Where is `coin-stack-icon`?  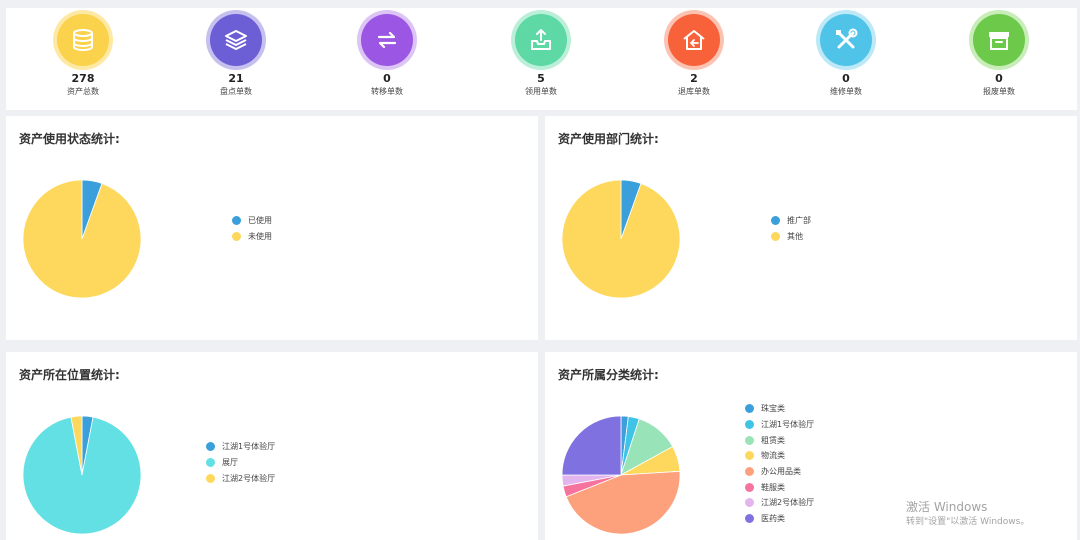 coin-stack-icon is located at coordinates (83, 40).